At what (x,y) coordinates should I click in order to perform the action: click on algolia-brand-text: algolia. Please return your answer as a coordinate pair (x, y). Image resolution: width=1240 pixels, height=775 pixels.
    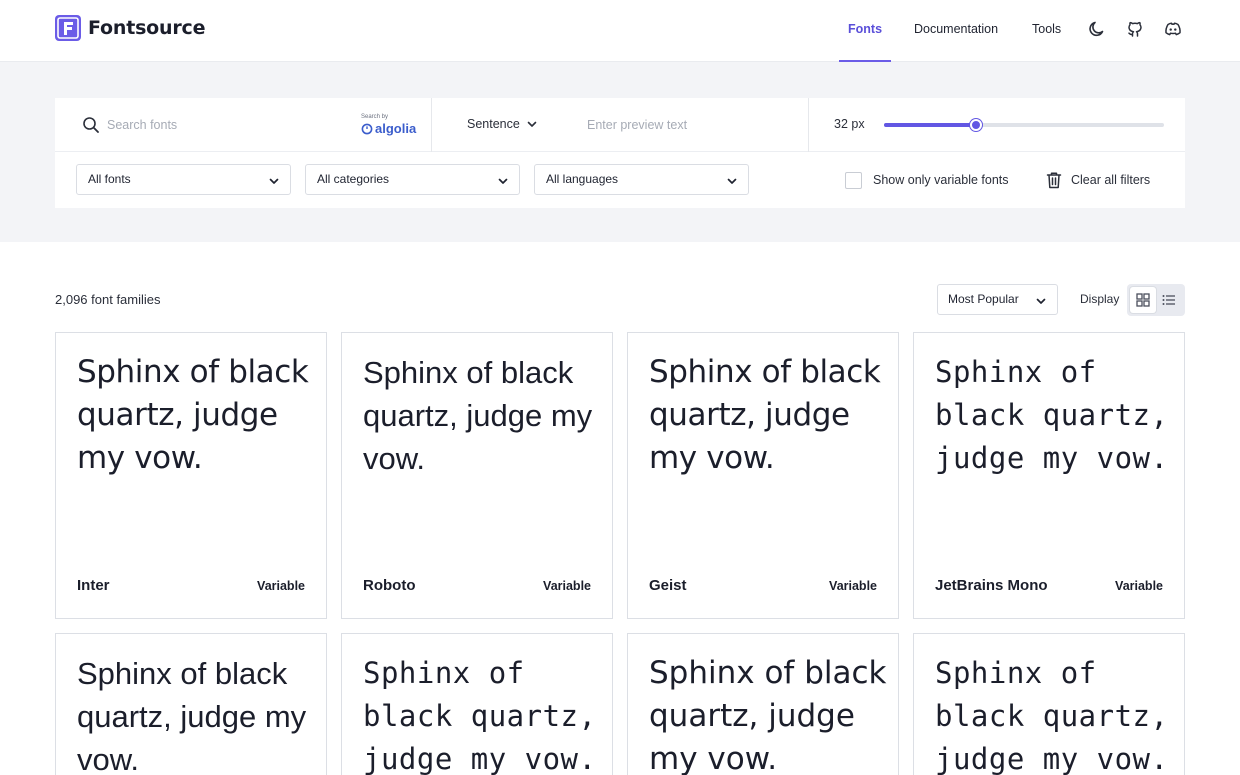
    Looking at the image, I should click on (396, 128).